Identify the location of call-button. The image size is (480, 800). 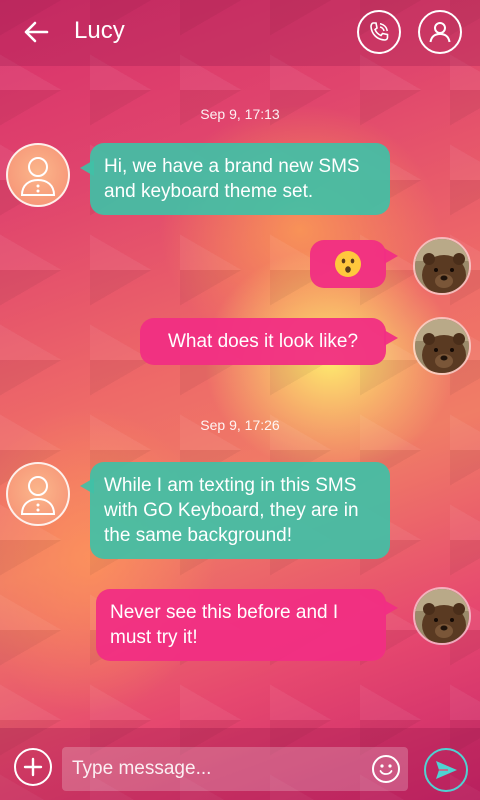
(379, 32).